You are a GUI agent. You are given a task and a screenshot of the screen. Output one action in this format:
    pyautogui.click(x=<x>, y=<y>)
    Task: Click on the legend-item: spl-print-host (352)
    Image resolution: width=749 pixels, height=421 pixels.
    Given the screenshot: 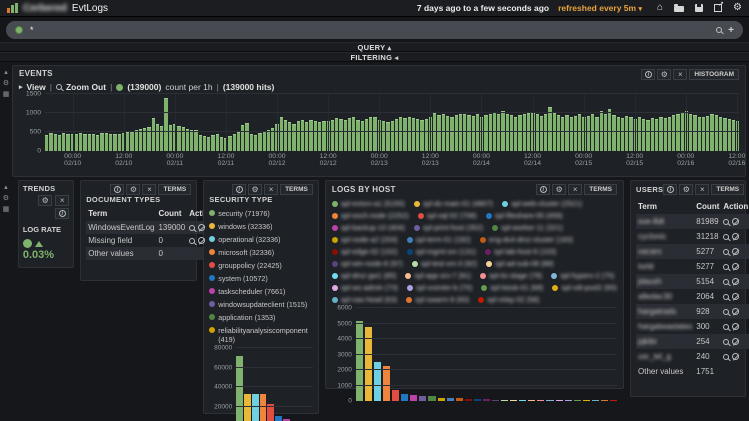 What is the action you would take?
    pyautogui.click(x=448, y=227)
    